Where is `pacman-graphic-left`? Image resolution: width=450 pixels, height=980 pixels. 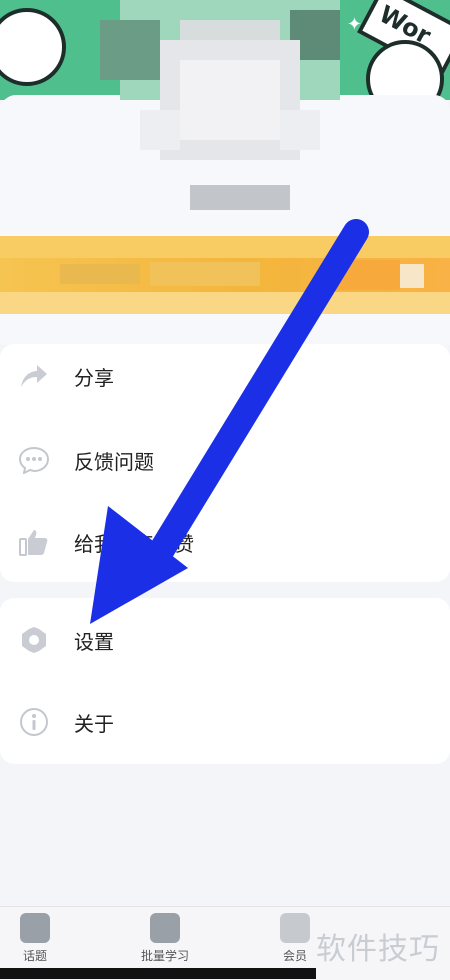 pacman-graphic-left is located at coordinates (33, 47).